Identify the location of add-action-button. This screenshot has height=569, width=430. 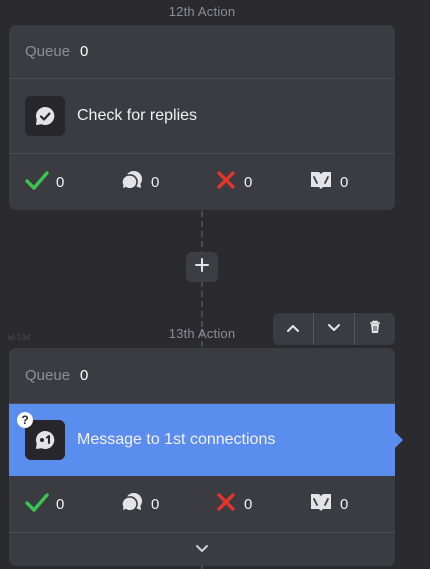
(202, 267).